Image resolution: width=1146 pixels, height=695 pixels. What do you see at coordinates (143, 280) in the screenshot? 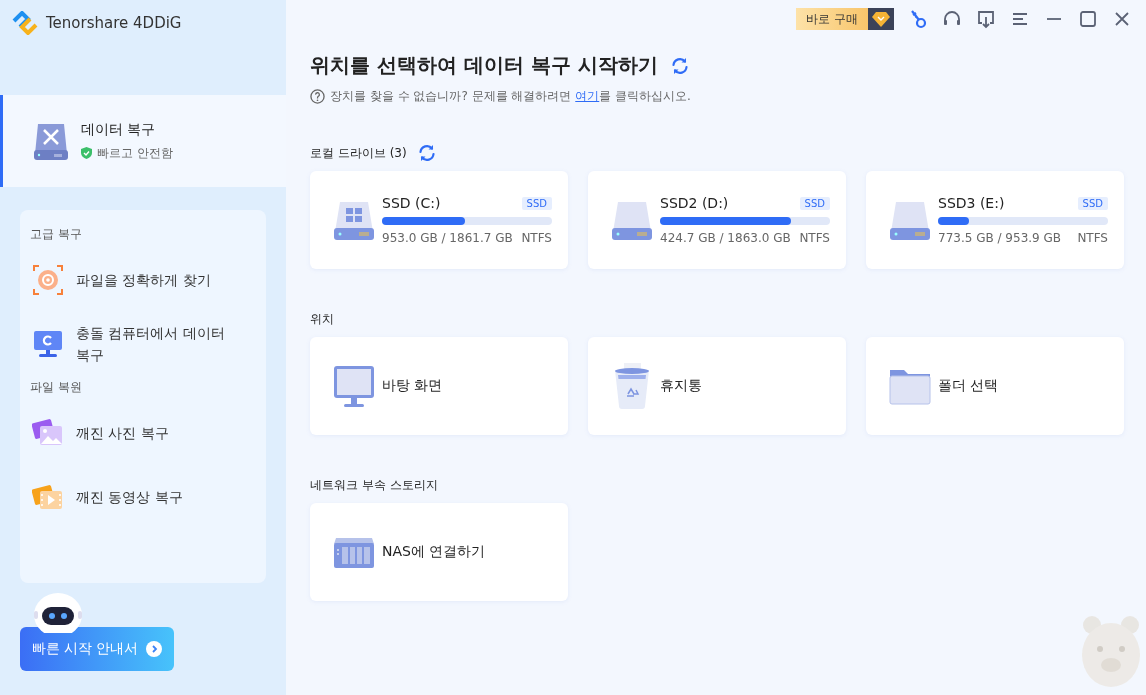
I see `tool-item: 파일을 정확하게 찾기` at bounding box center [143, 280].